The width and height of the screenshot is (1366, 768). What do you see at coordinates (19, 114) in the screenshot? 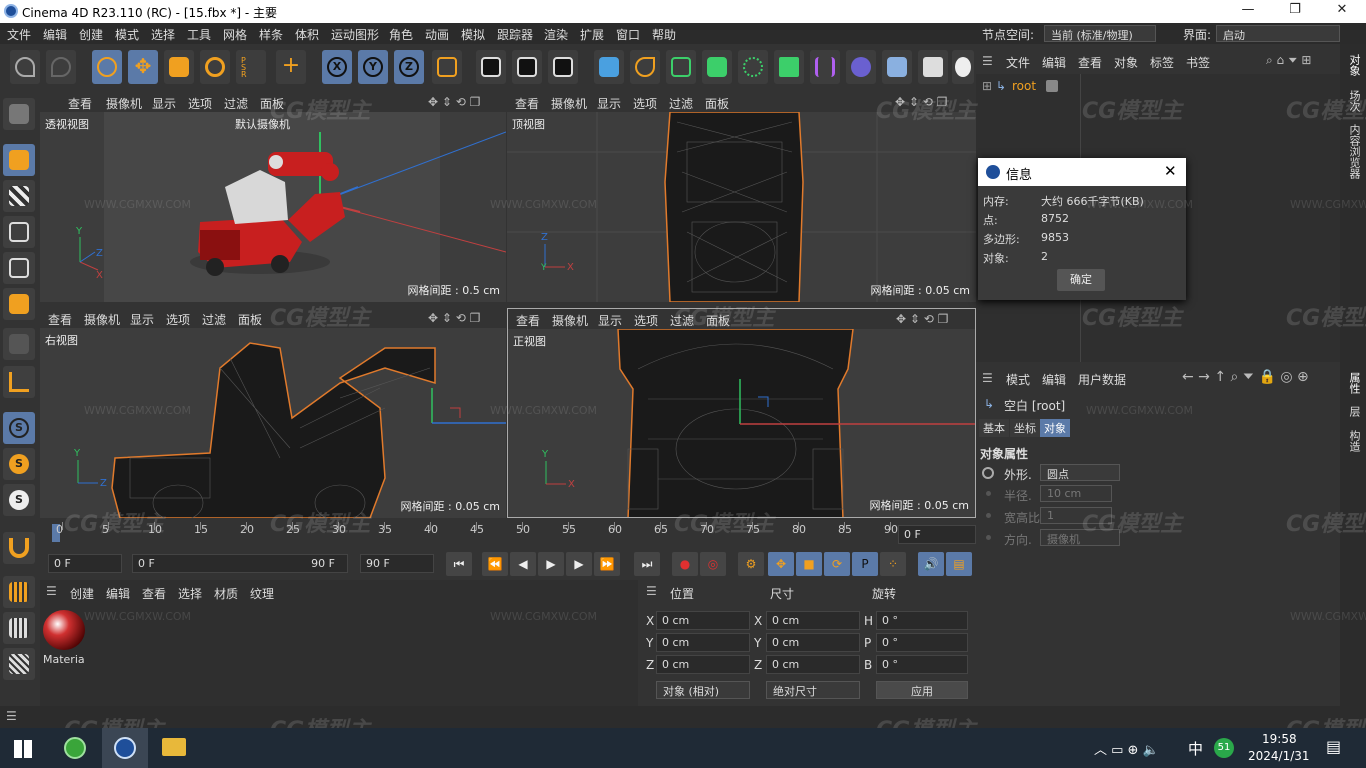
I see `make-editable-button` at bounding box center [19, 114].